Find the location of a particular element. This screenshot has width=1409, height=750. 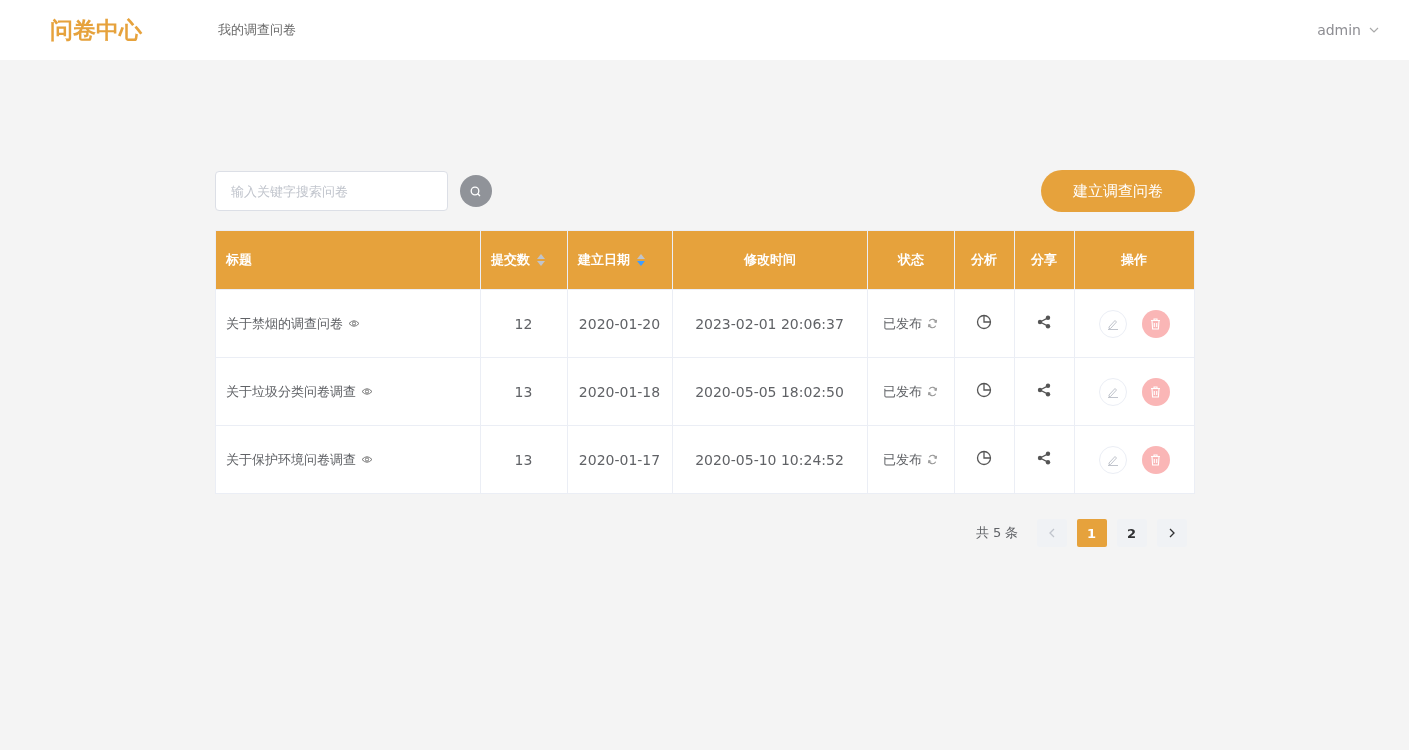

table-cell: 2023-02-01 20:06:37 is located at coordinates (769, 323).